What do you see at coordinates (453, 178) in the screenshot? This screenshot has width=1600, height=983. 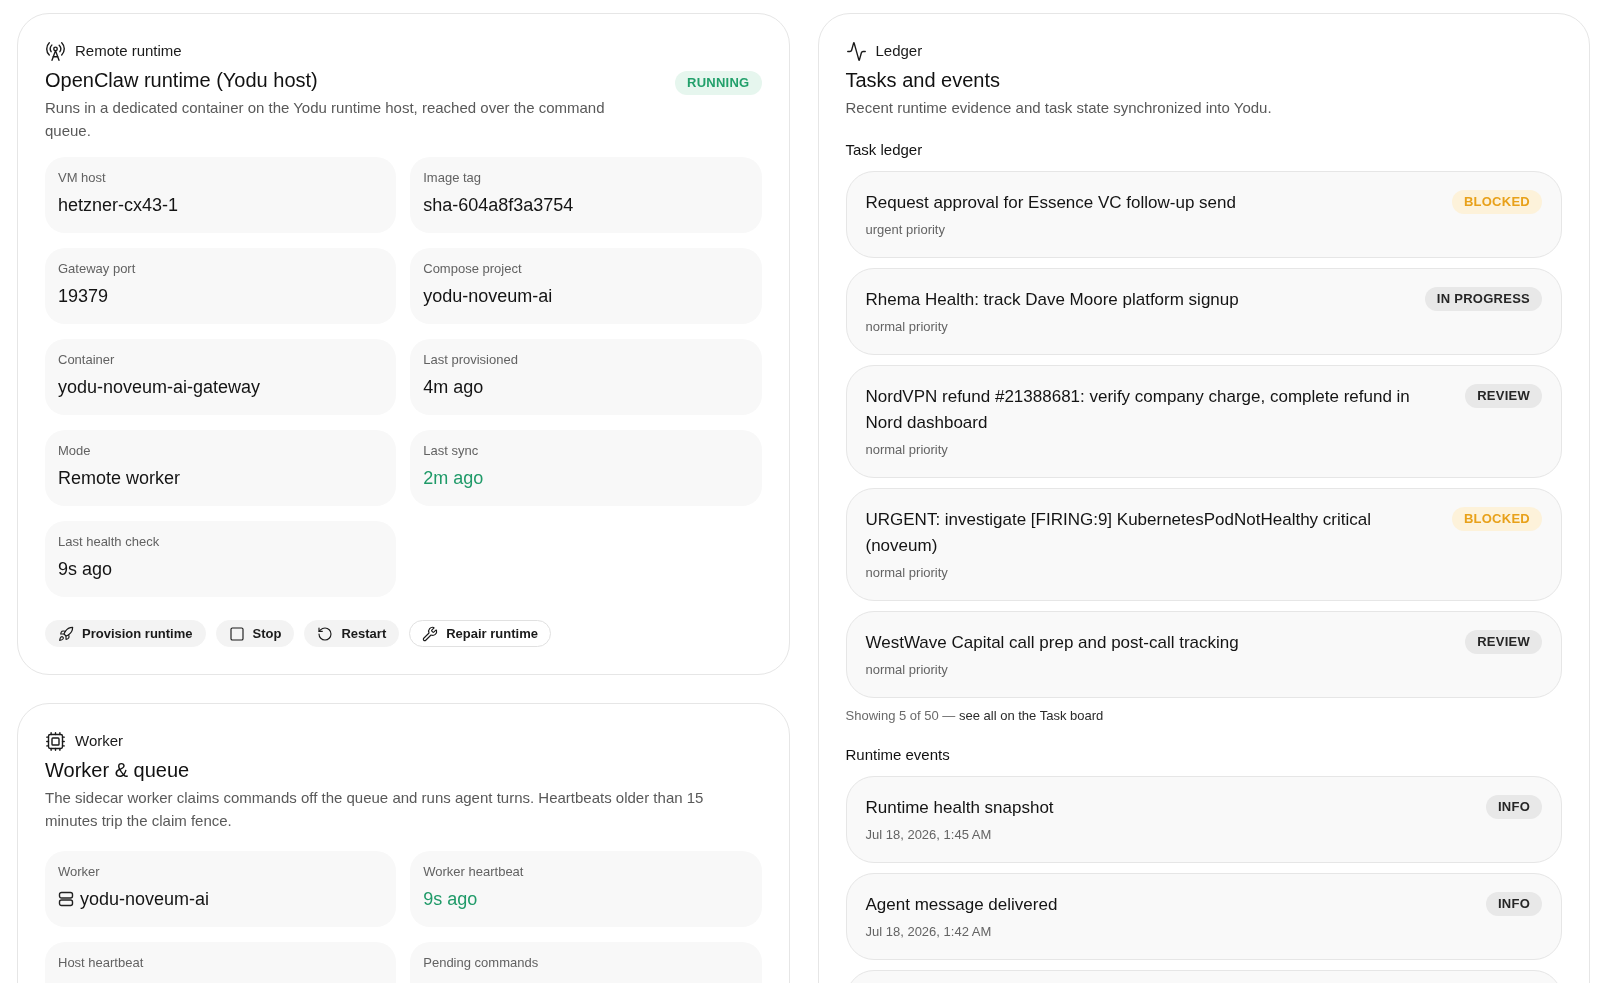 I see `field-label: Image tag` at bounding box center [453, 178].